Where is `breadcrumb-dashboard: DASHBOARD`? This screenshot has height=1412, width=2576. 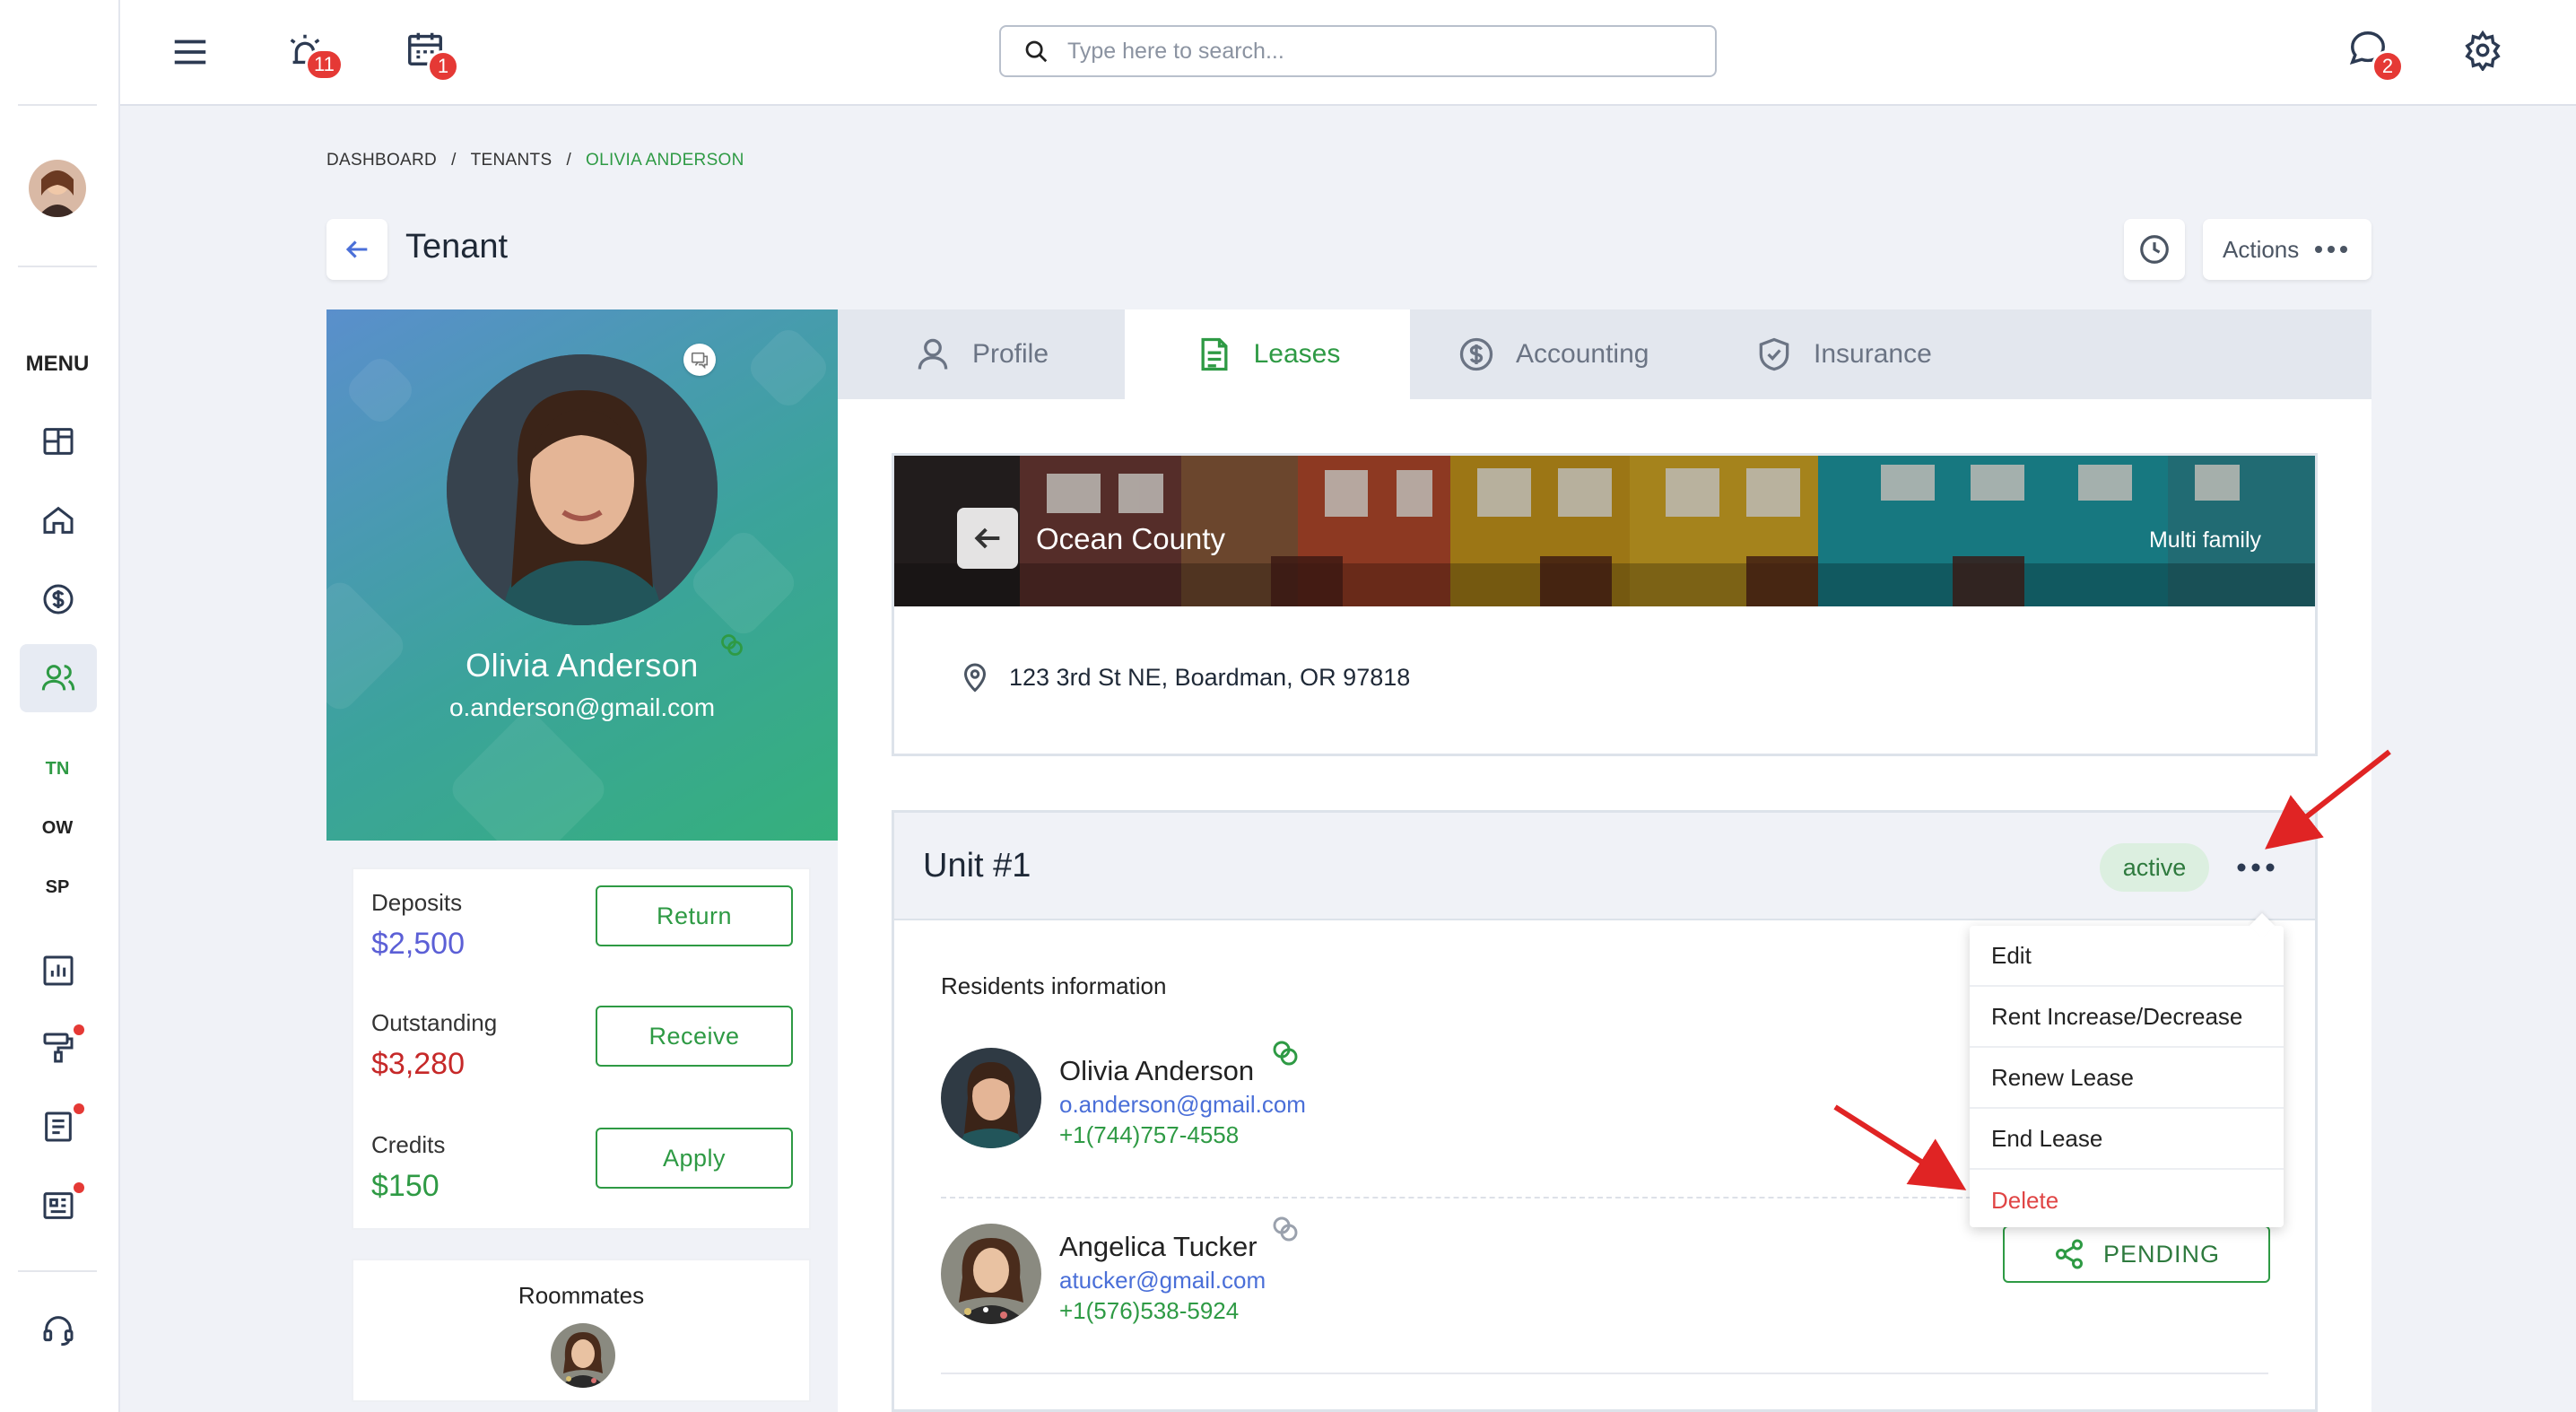
breadcrumb-dashboard: DASHBOARD is located at coordinates (381, 160).